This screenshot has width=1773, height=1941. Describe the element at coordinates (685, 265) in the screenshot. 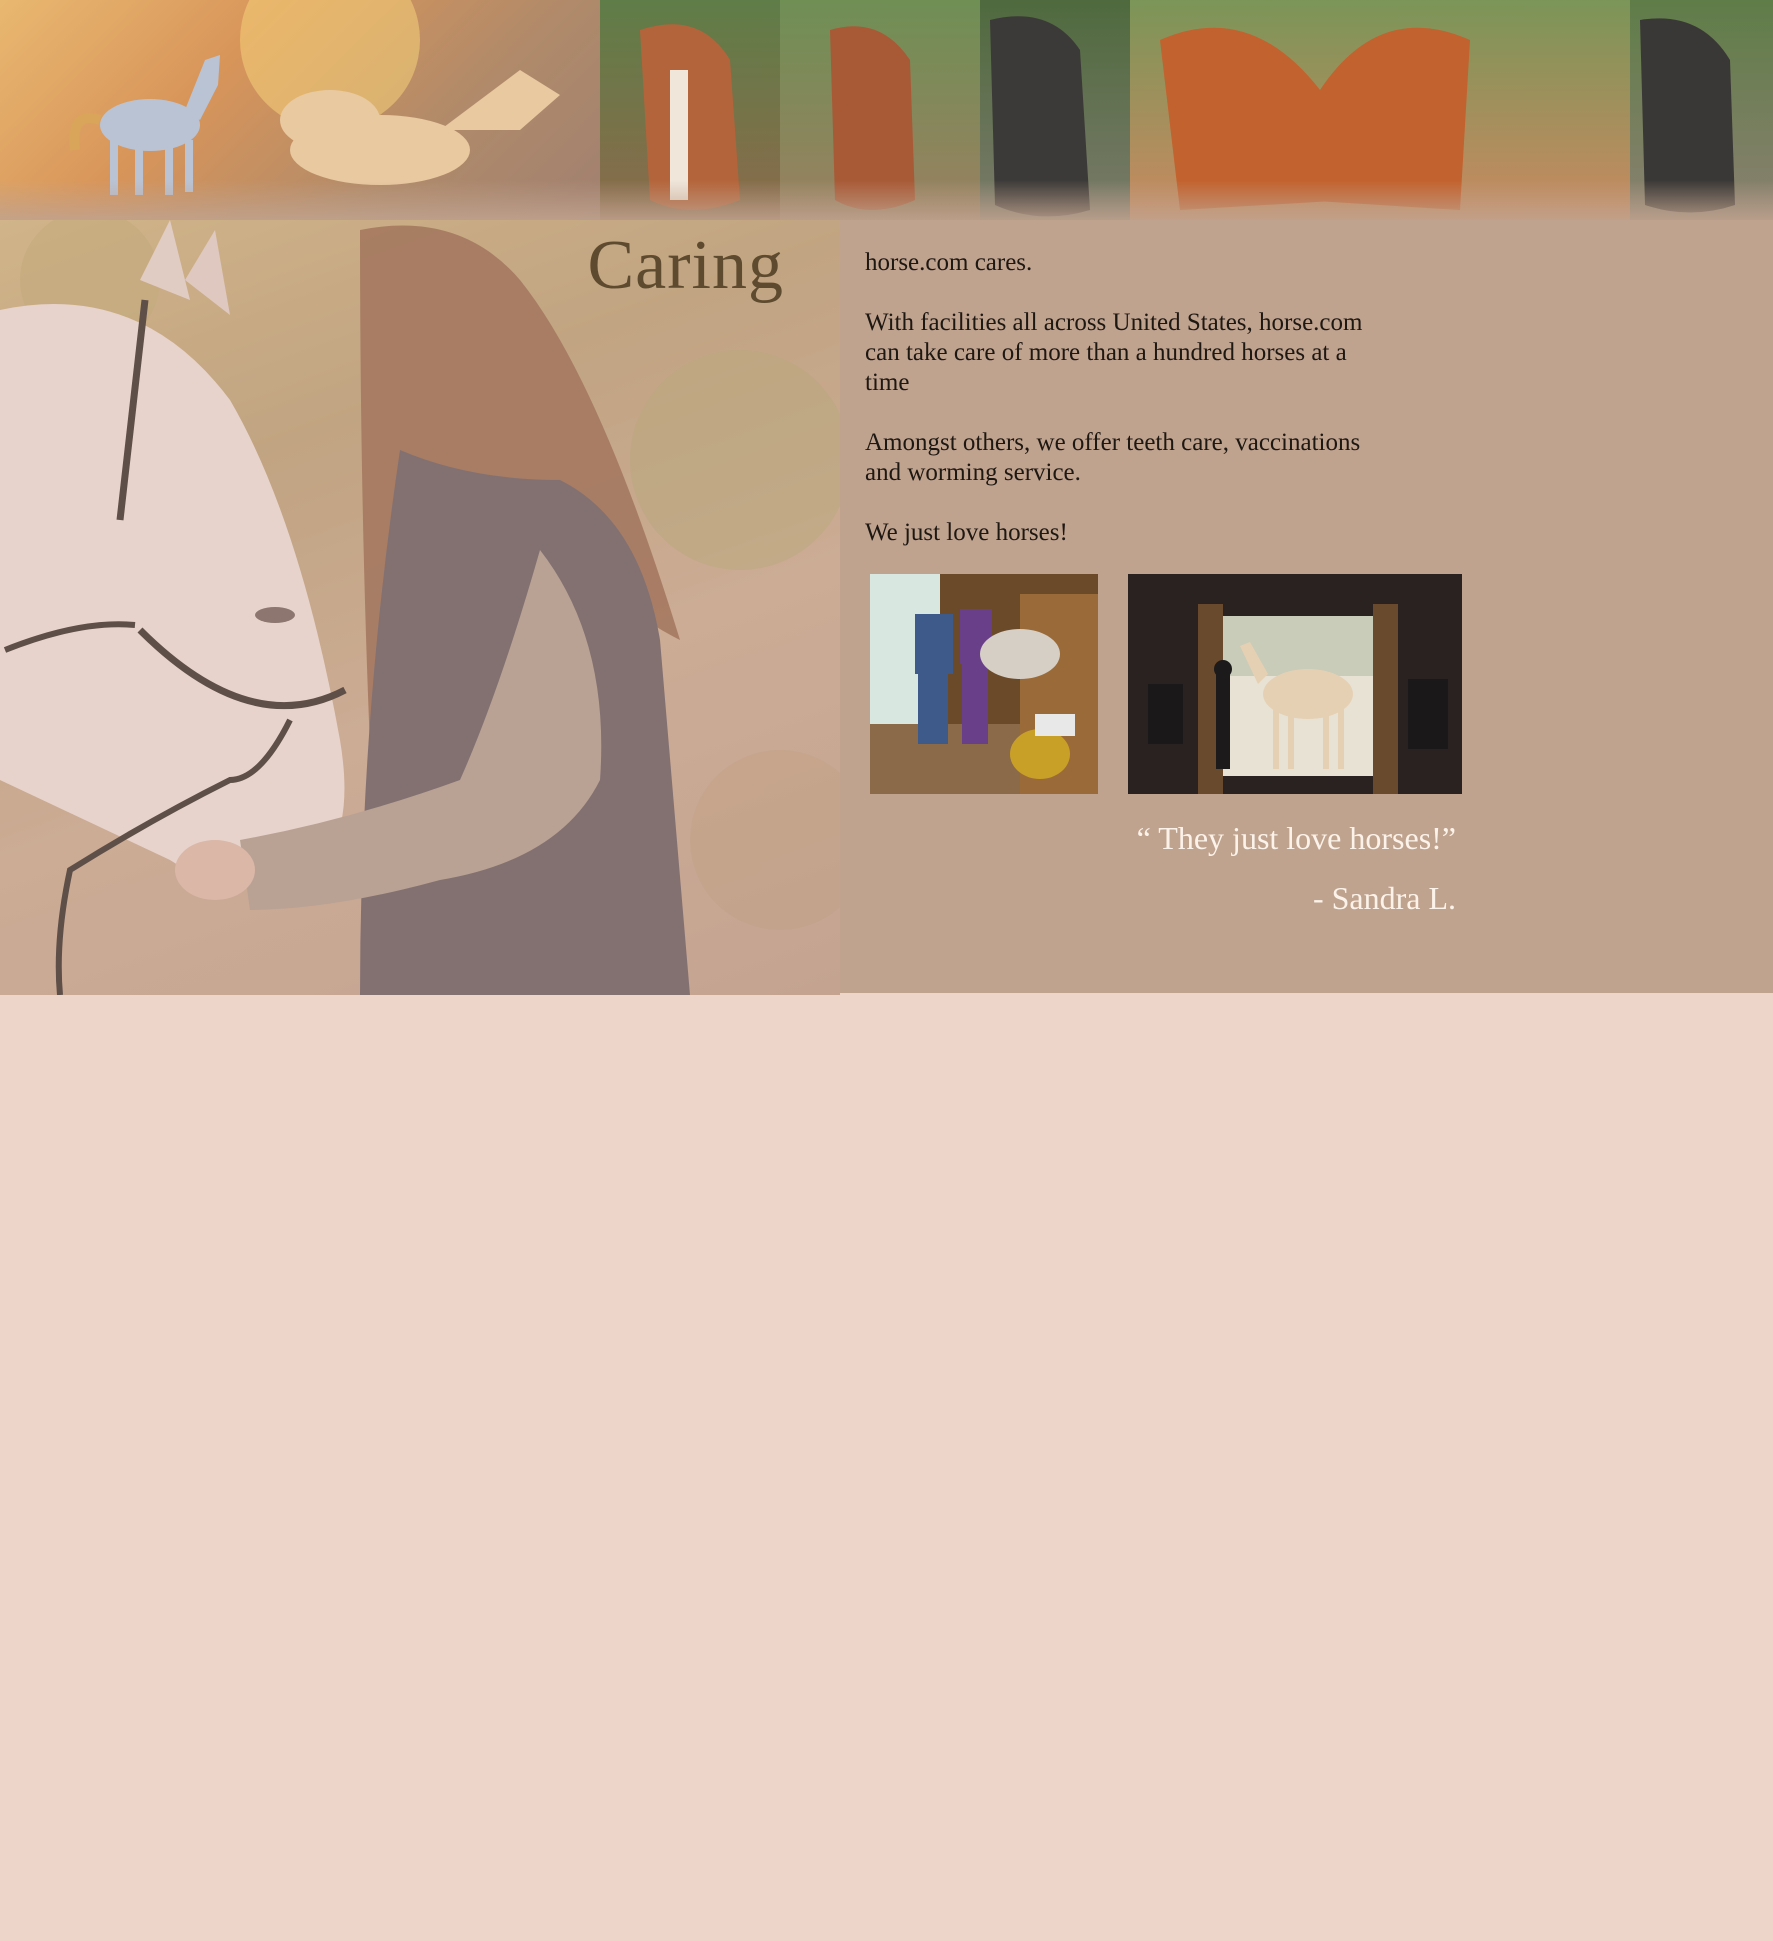

I see `hero-title: Caring` at that location.